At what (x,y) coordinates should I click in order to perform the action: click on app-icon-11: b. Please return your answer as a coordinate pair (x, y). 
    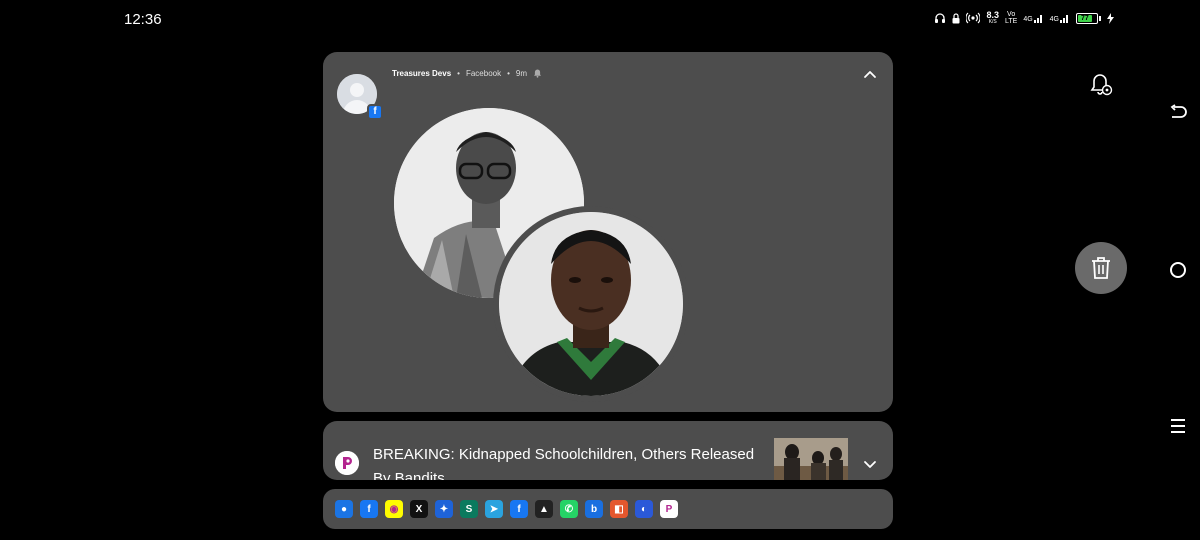
    Looking at the image, I should click on (594, 509).